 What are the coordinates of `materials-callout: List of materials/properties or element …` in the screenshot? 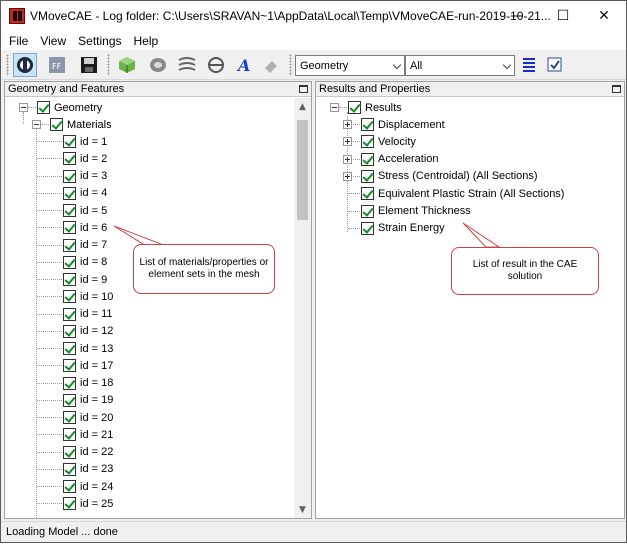 It's located at (204, 269).